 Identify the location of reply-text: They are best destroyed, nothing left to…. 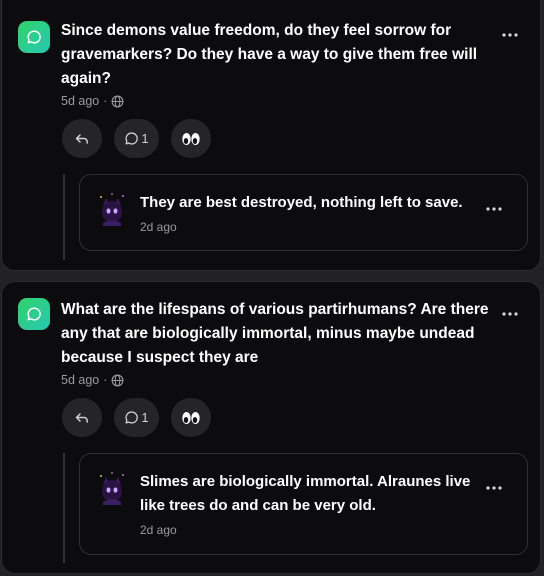
(301, 202).